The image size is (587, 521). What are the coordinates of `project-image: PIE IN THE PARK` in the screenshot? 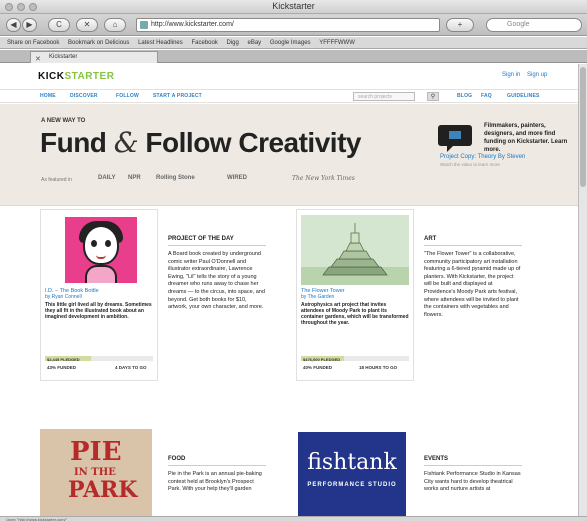 It's located at (96, 472).